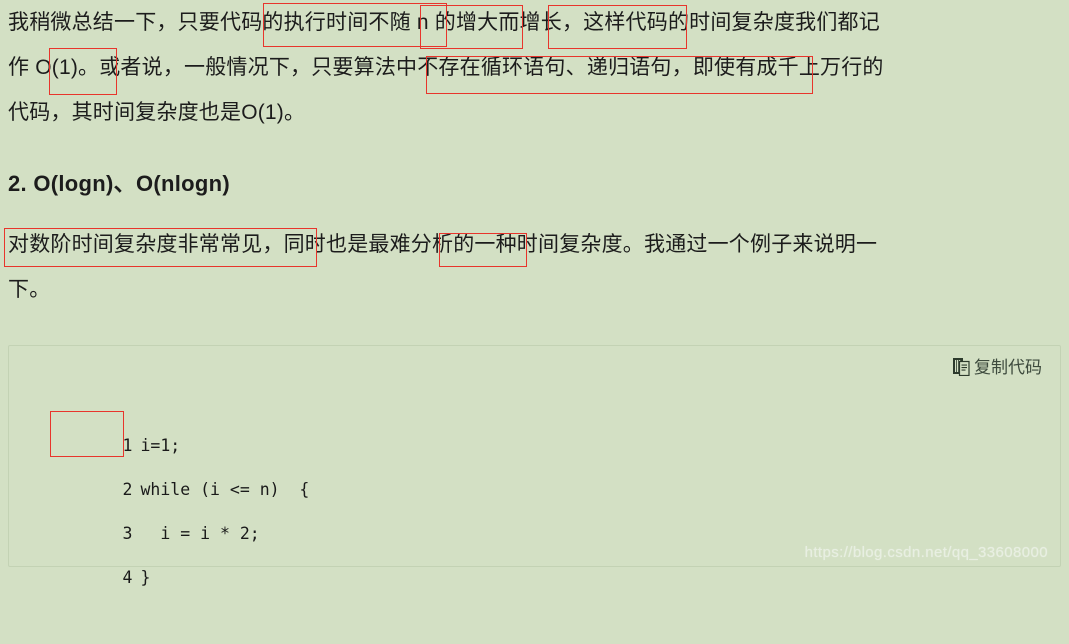  What do you see at coordinates (225, 489) in the screenshot?
I see `code-line-text: while (i <= n) {` at bounding box center [225, 489].